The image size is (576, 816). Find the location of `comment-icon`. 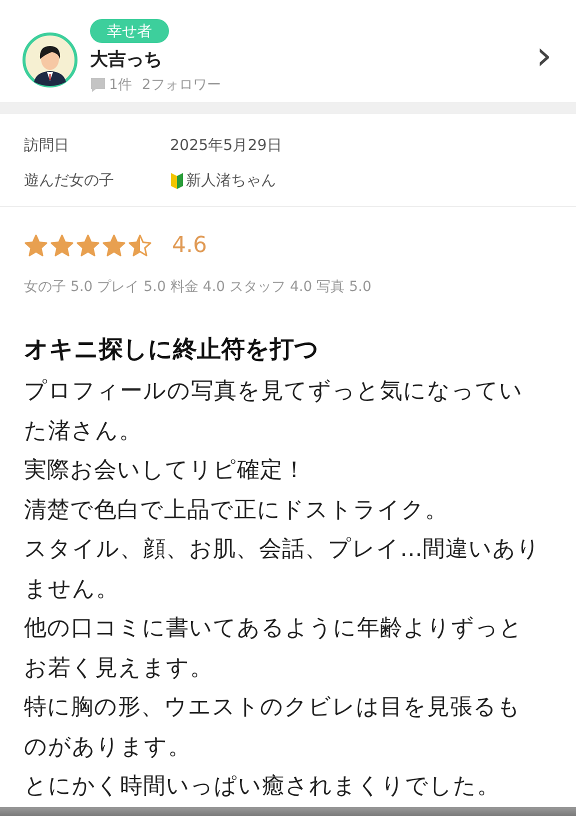

comment-icon is located at coordinates (98, 84).